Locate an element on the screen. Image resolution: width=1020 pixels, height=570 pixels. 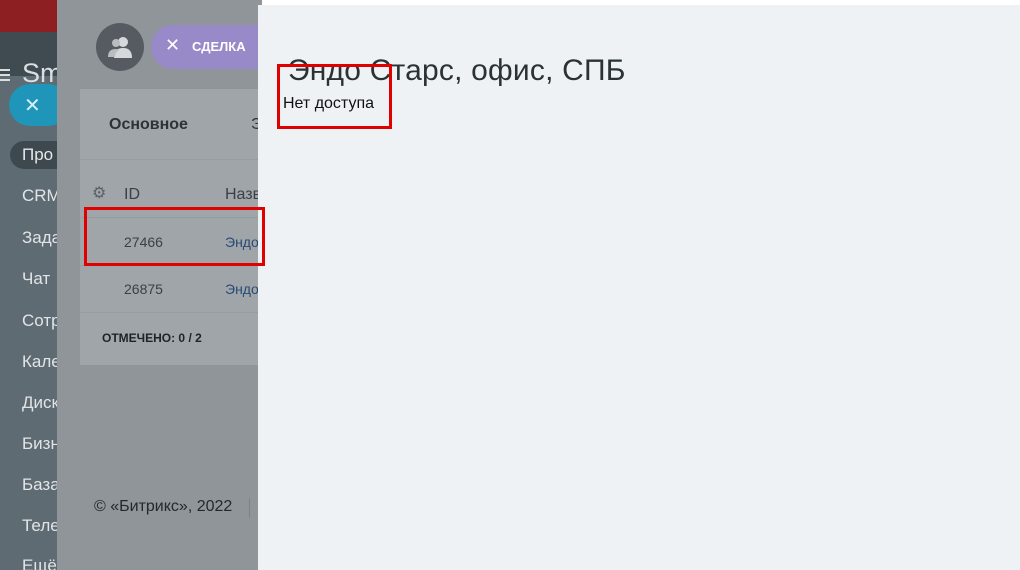
nav-item-tasks: Зада is located at coordinates (39, 238).